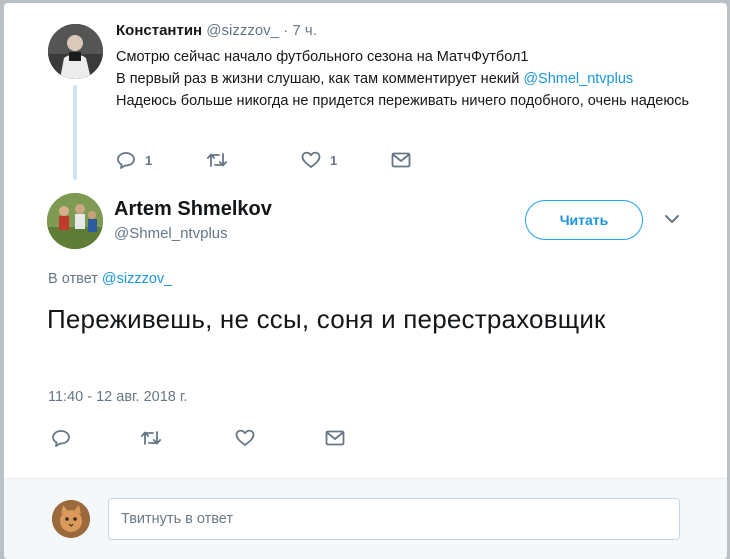  What do you see at coordinates (75, 132) in the screenshot?
I see `thread-connector-line` at bounding box center [75, 132].